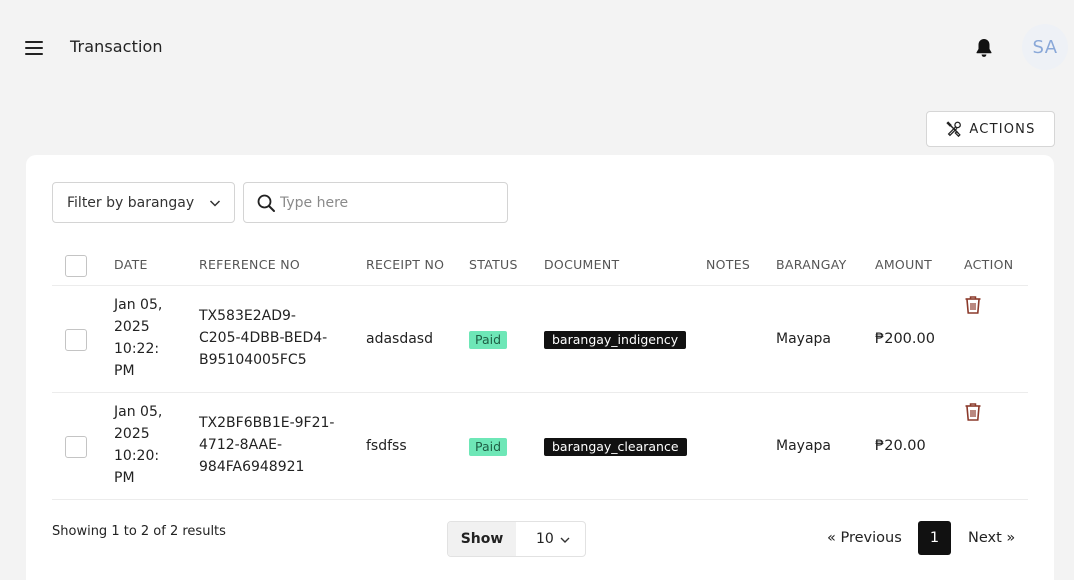  Describe the element at coordinates (984, 48) in the screenshot. I see `bell-icon` at that location.